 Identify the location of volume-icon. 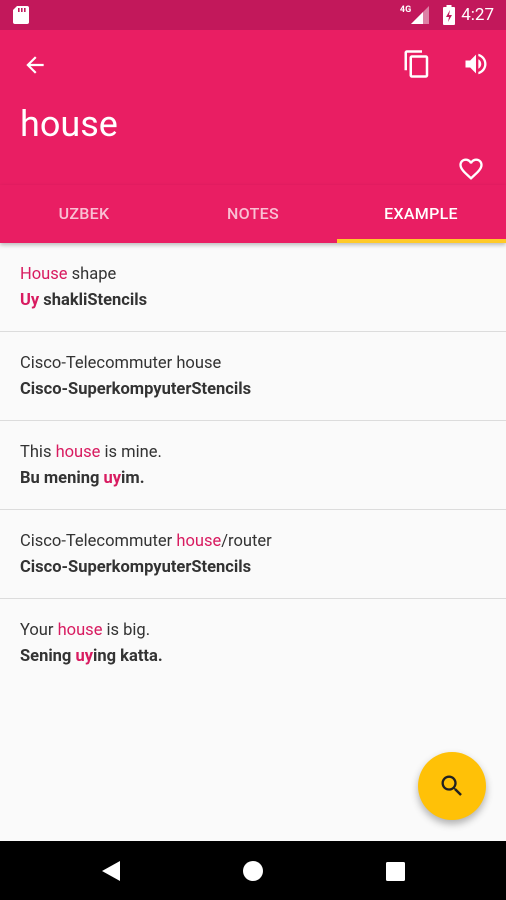
(476, 64).